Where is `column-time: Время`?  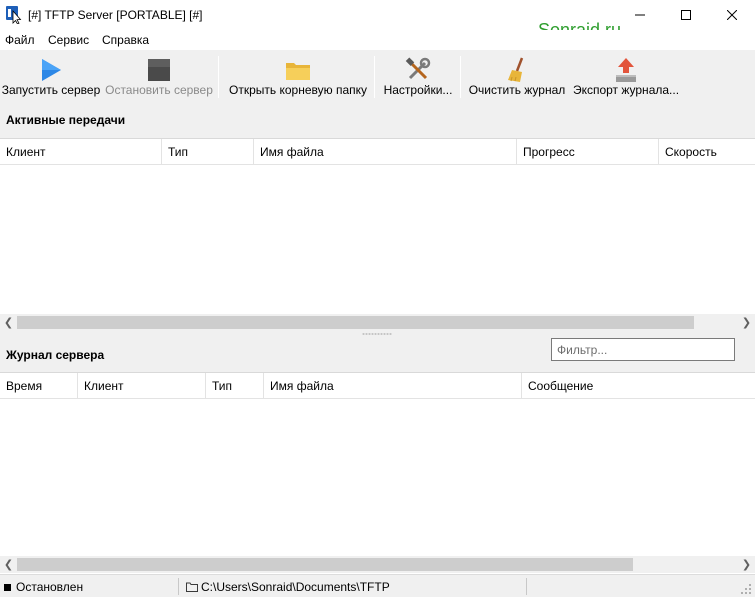
column-time: Время is located at coordinates (39, 385).